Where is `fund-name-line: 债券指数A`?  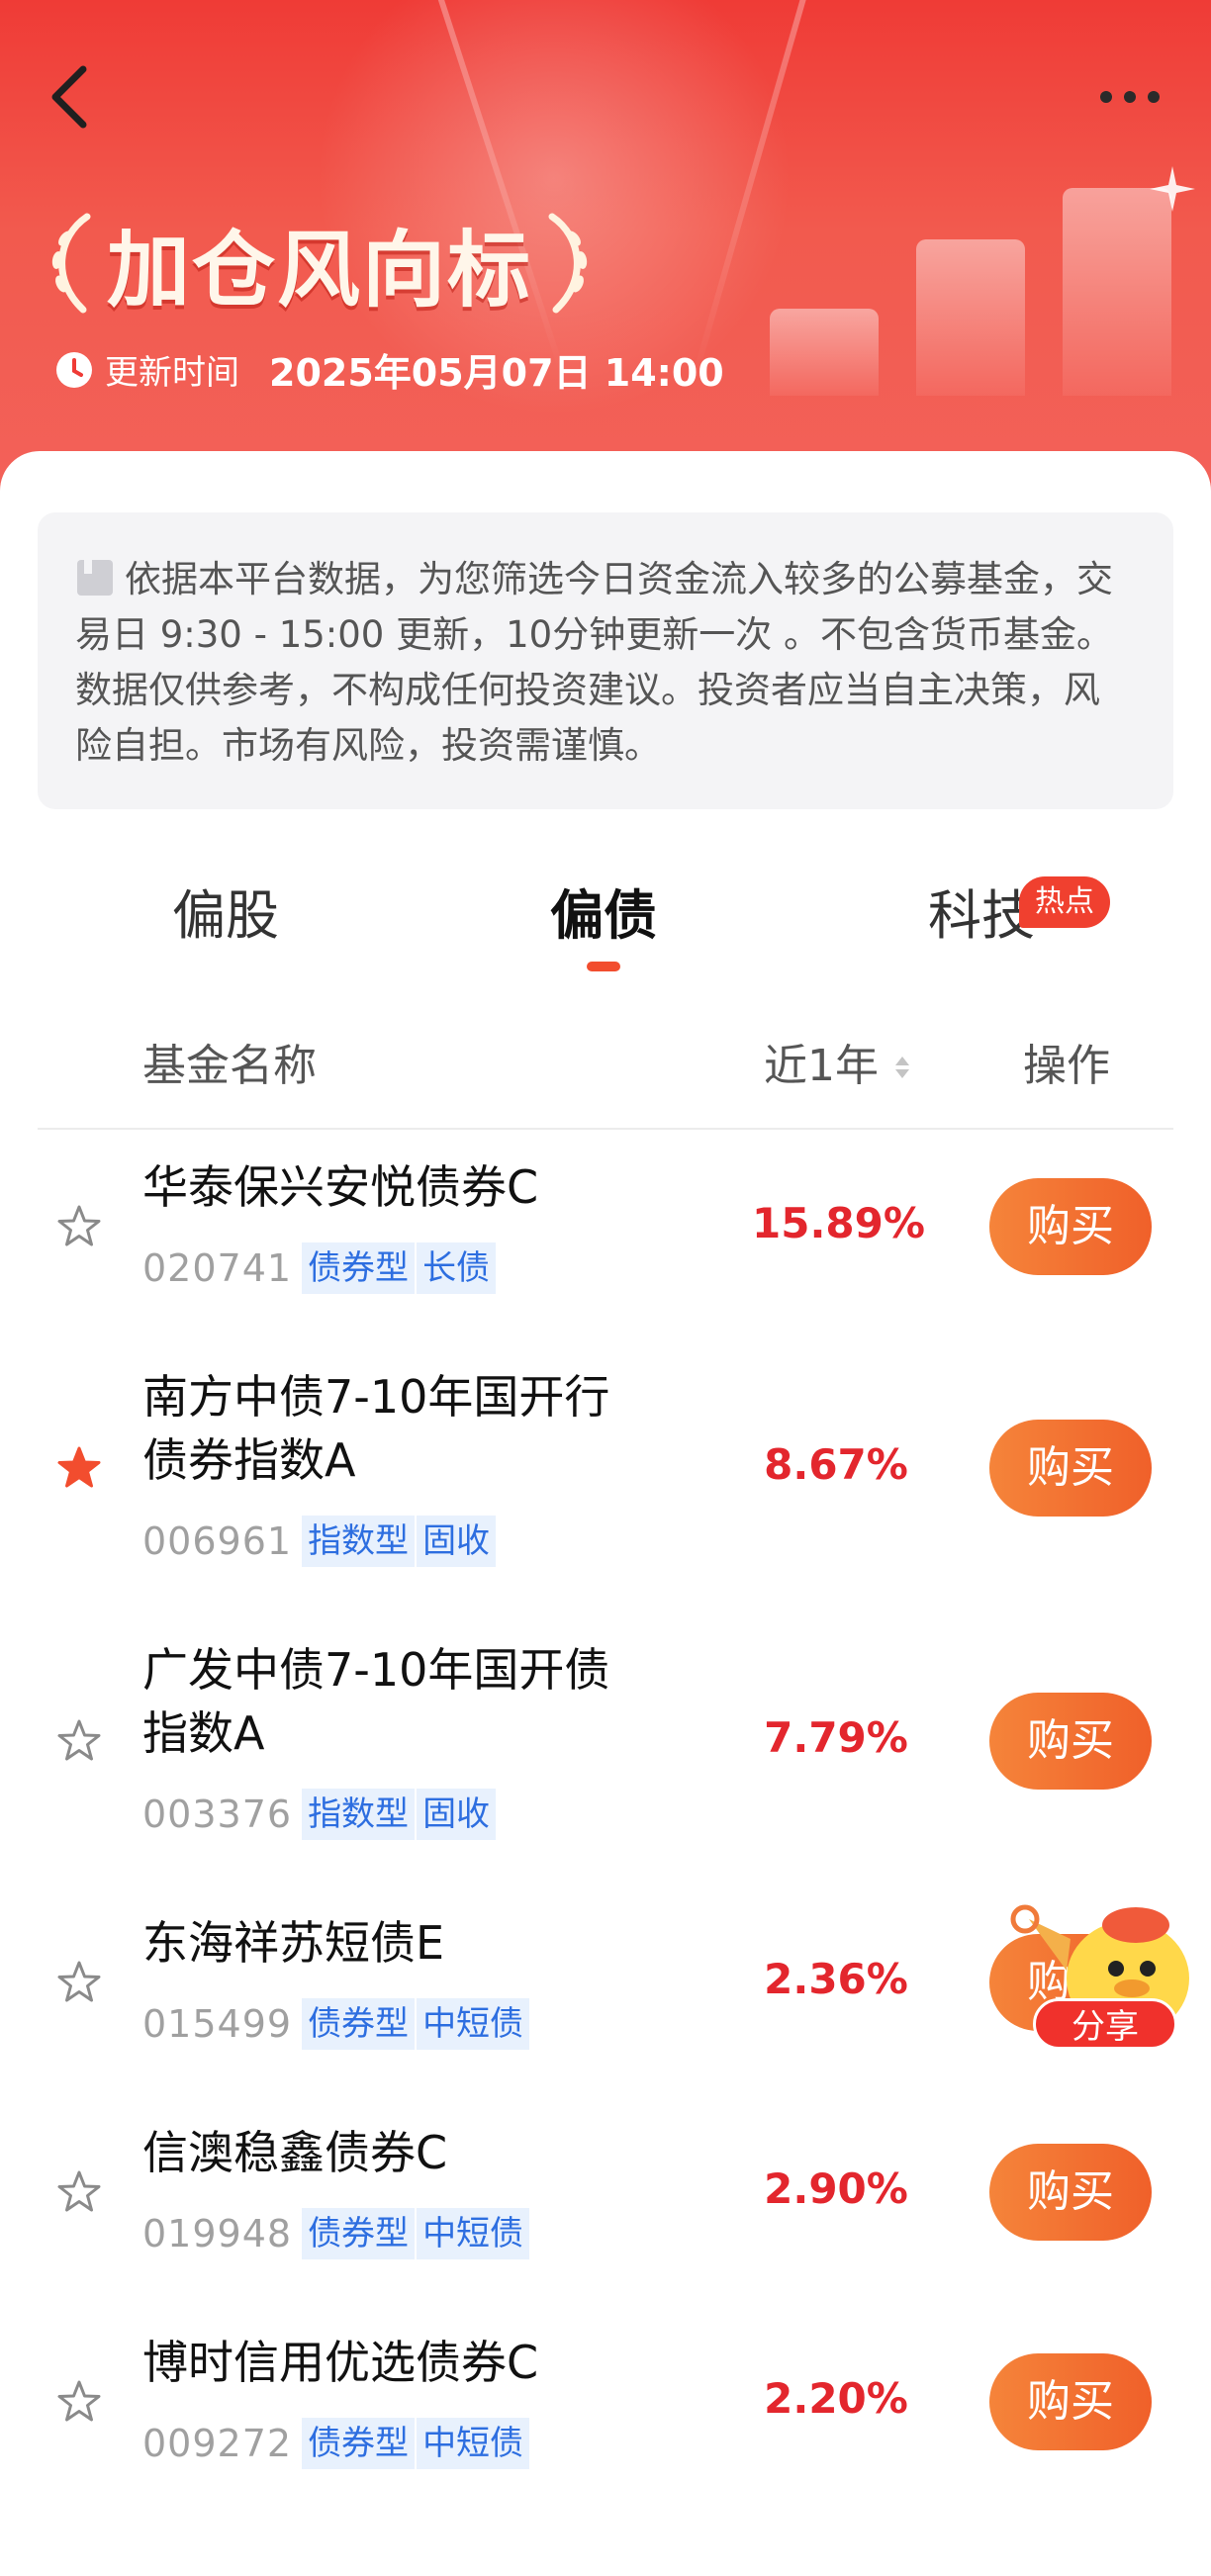 fund-name-line: 债券指数A is located at coordinates (249, 1460).